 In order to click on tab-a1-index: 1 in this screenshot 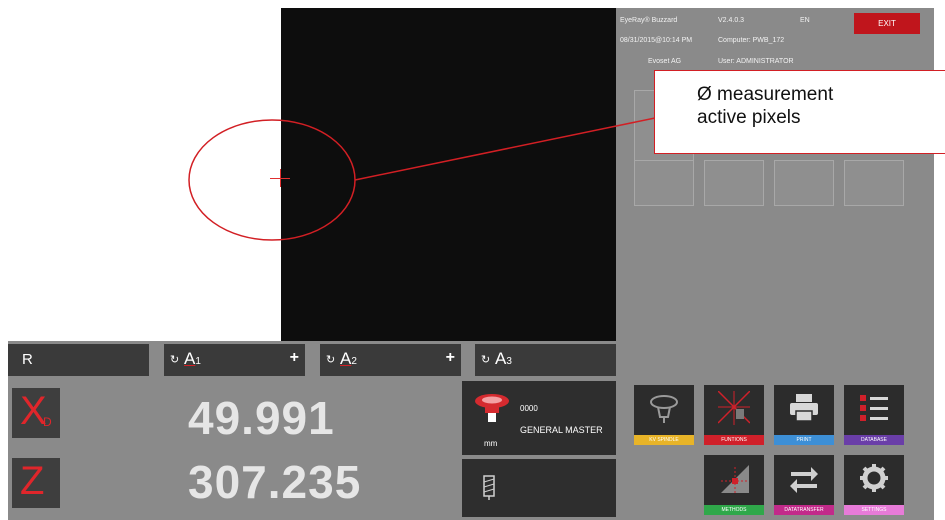, I will do `click(198, 361)`.